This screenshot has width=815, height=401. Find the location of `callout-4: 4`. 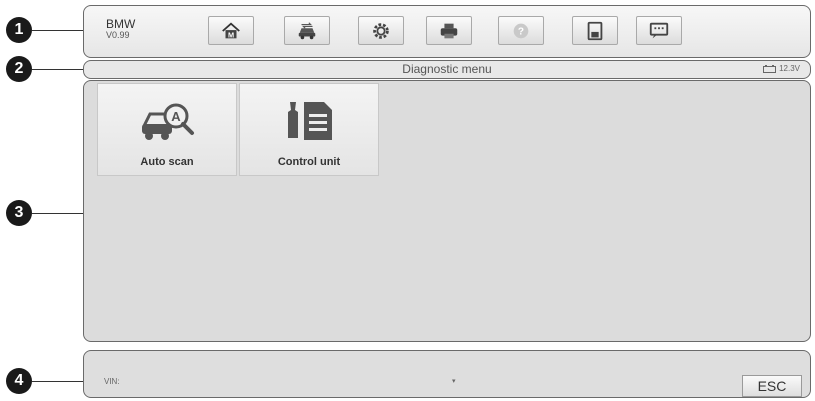

callout-4: 4 is located at coordinates (19, 381).